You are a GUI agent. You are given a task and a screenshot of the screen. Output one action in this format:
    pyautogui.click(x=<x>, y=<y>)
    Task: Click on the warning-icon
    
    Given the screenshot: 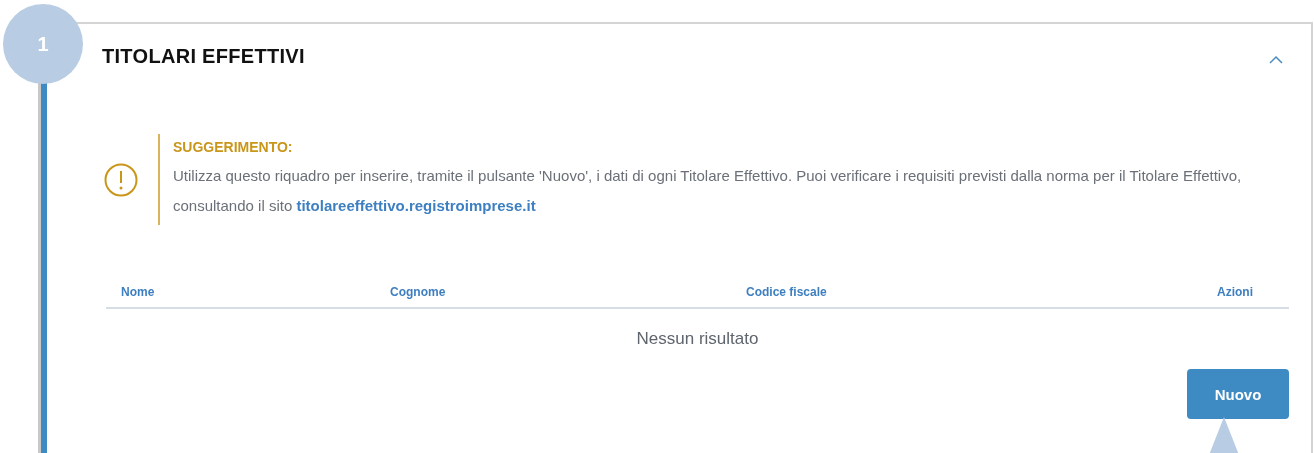 What is the action you would take?
    pyautogui.click(x=121, y=179)
    